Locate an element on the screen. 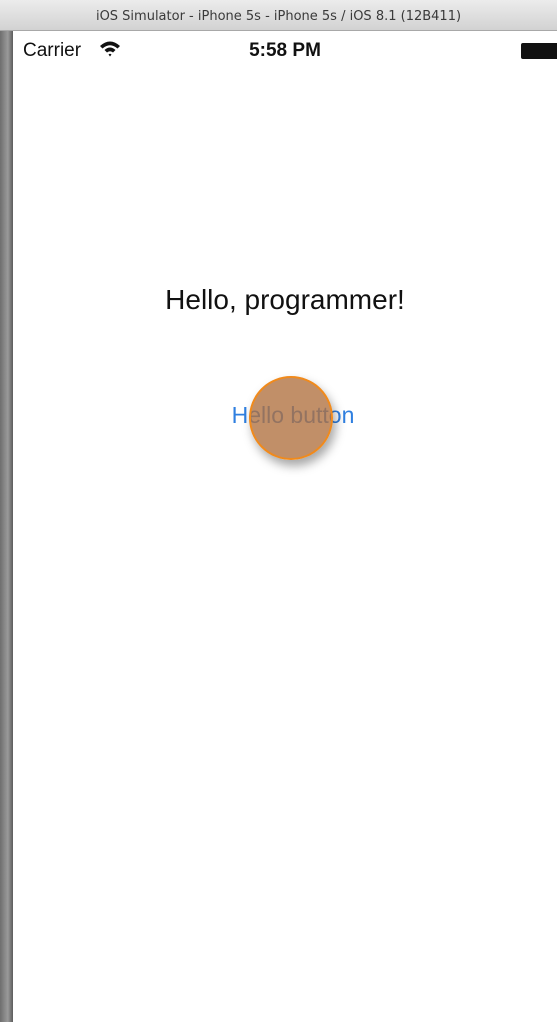 This screenshot has width=557, height=1022. battery-icon is located at coordinates (539, 51).